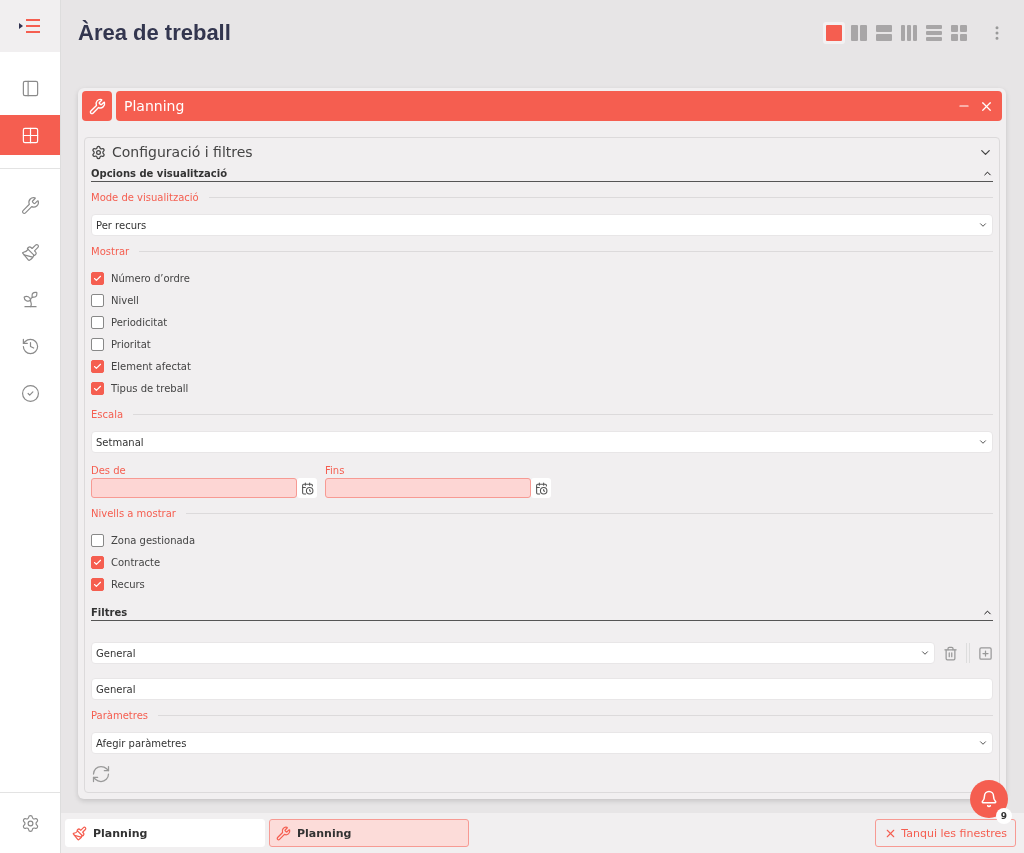 Image resolution: width=1024 pixels, height=853 pixels. Describe the element at coordinates (153, 540) in the screenshot. I see `checkbox-label: Zona gestionada` at that location.